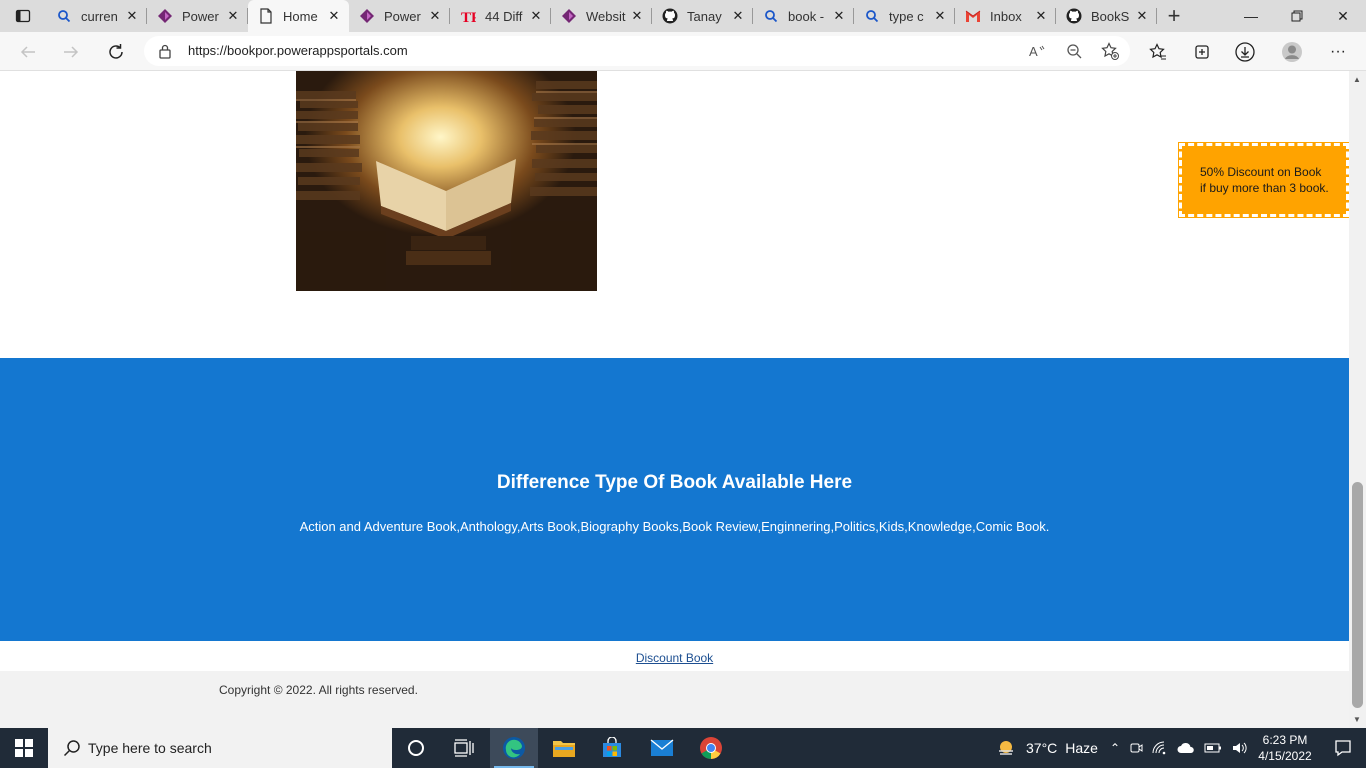 The image size is (1366, 768). I want to click on meet-now-icon, so click(1136, 748).